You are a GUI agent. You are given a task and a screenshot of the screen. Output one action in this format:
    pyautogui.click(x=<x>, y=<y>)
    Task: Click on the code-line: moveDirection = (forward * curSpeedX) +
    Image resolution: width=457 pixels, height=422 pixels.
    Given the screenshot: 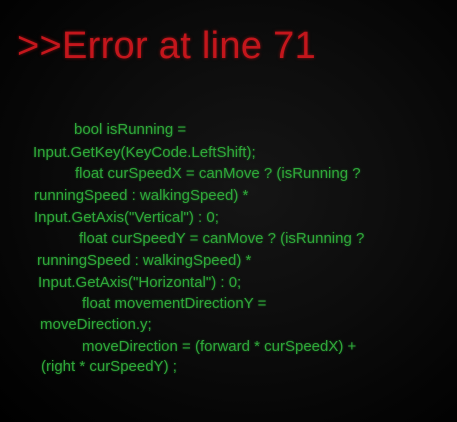 What is the action you would take?
    pyautogui.click(x=219, y=346)
    